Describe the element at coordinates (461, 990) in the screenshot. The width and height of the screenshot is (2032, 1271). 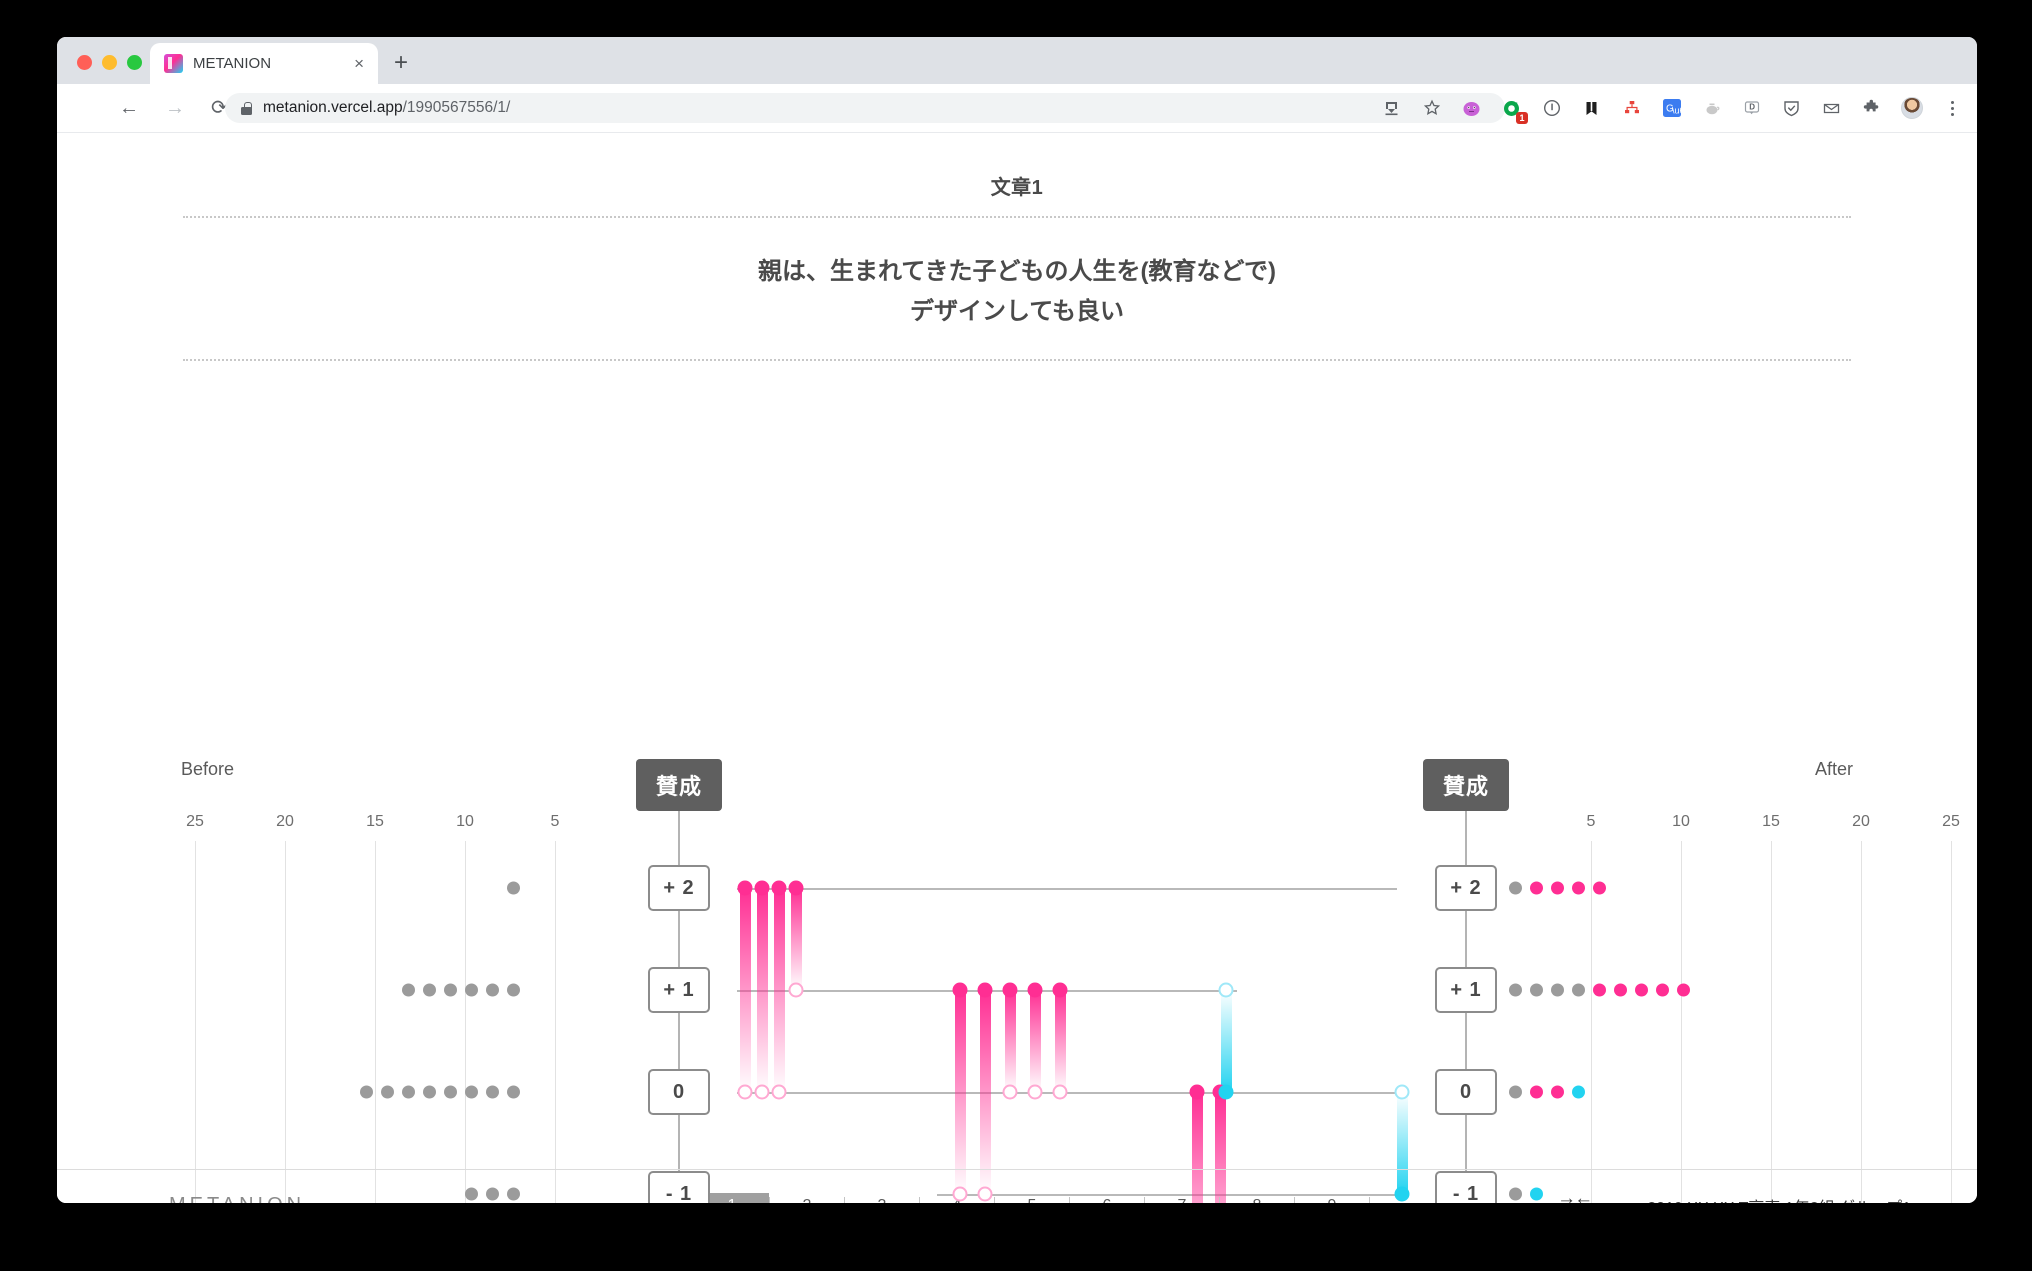
I see `before-dots-plus1` at that location.